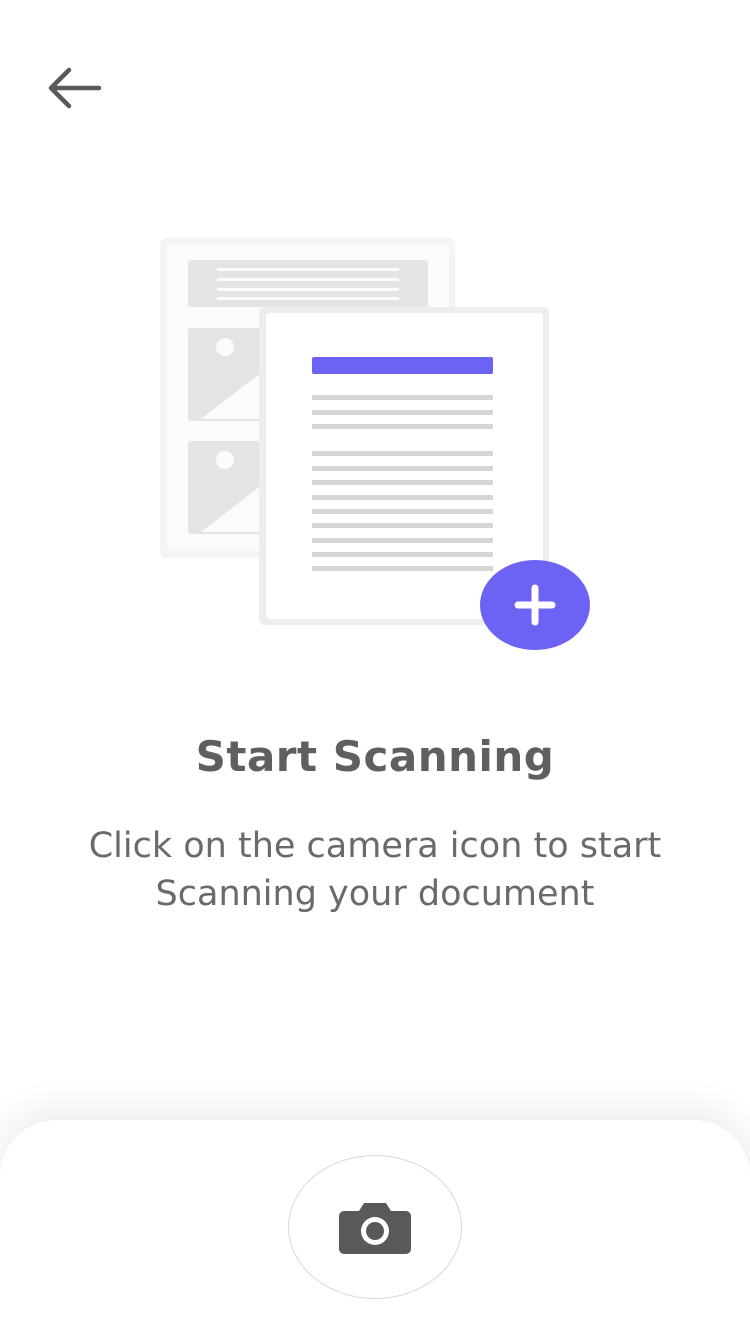 The height and width of the screenshot is (1334, 750). I want to click on camera-button, so click(375, 1227).